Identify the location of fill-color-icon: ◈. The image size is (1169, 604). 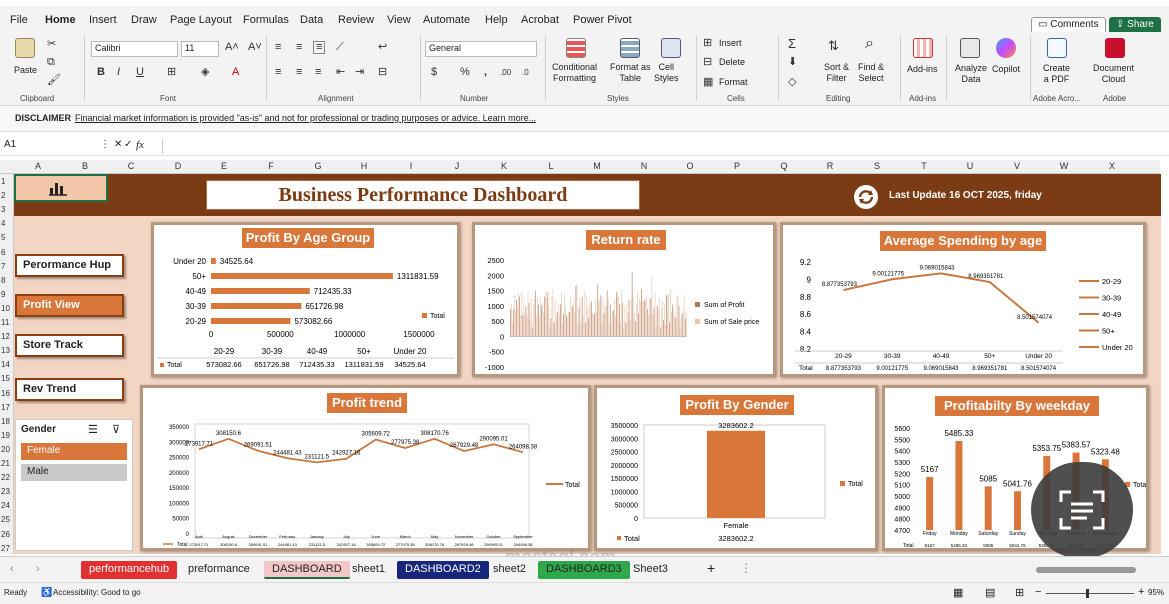
(205, 72).